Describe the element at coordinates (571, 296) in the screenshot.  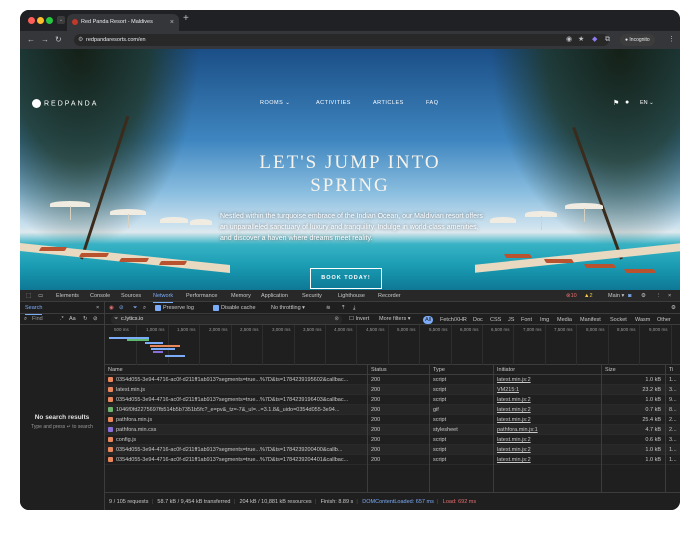
I see `error-count-badge: ⊗10` at that location.